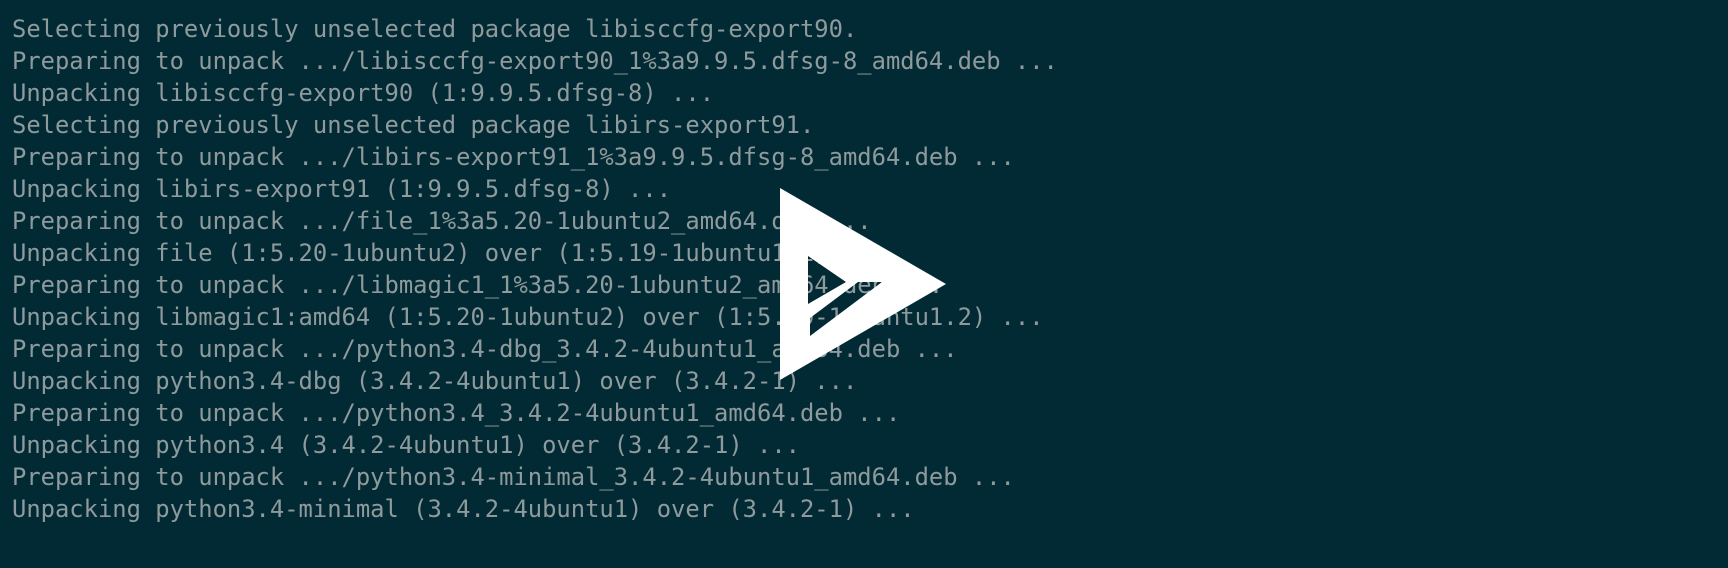 This screenshot has width=1728, height=568. I want to click on play-icon, so click(863, 284).